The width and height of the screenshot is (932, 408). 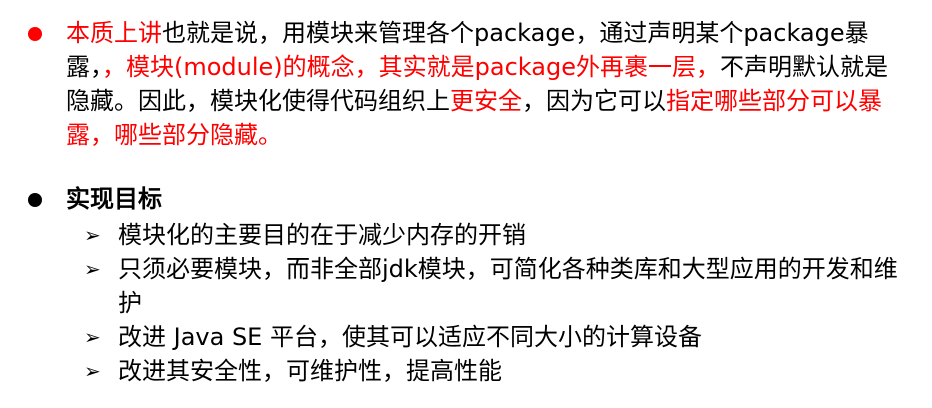 What do you see at coordinates (114, 199) in the screenshot?
I see `goals-heading: 实现目标` at bounding box center [114, 199].